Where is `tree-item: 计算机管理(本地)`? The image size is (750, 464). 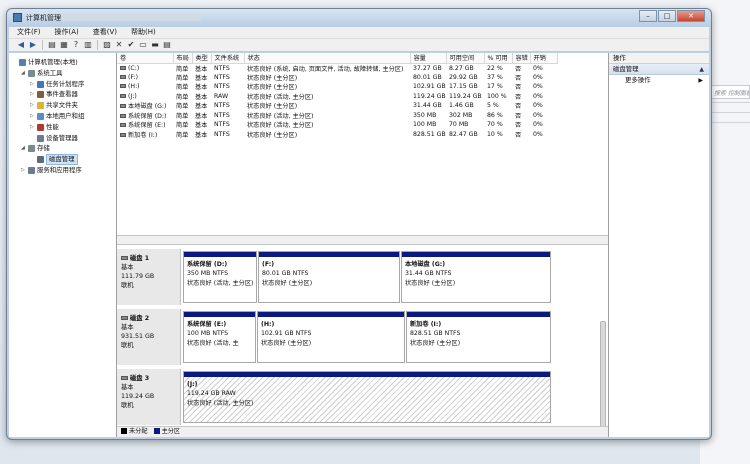
tree-item: 计算机管理(本地) is located at coordinates (62, 62).